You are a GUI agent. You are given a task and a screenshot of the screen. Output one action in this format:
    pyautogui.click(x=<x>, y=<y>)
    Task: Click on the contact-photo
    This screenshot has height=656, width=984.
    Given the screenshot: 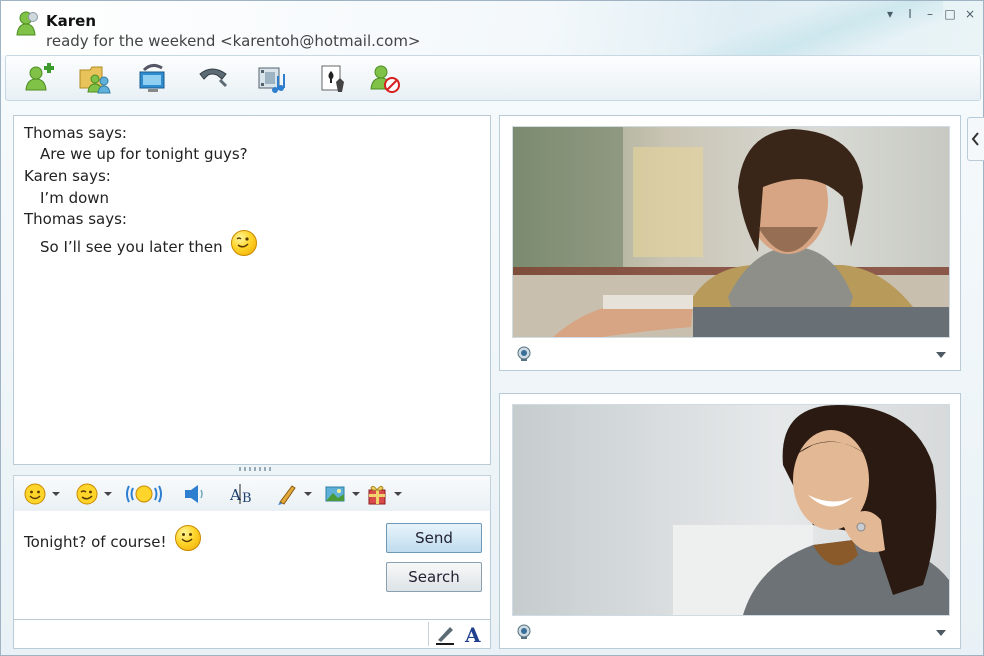 What is the action you would take?
    pyautogui.click(x=731, y=232)
    